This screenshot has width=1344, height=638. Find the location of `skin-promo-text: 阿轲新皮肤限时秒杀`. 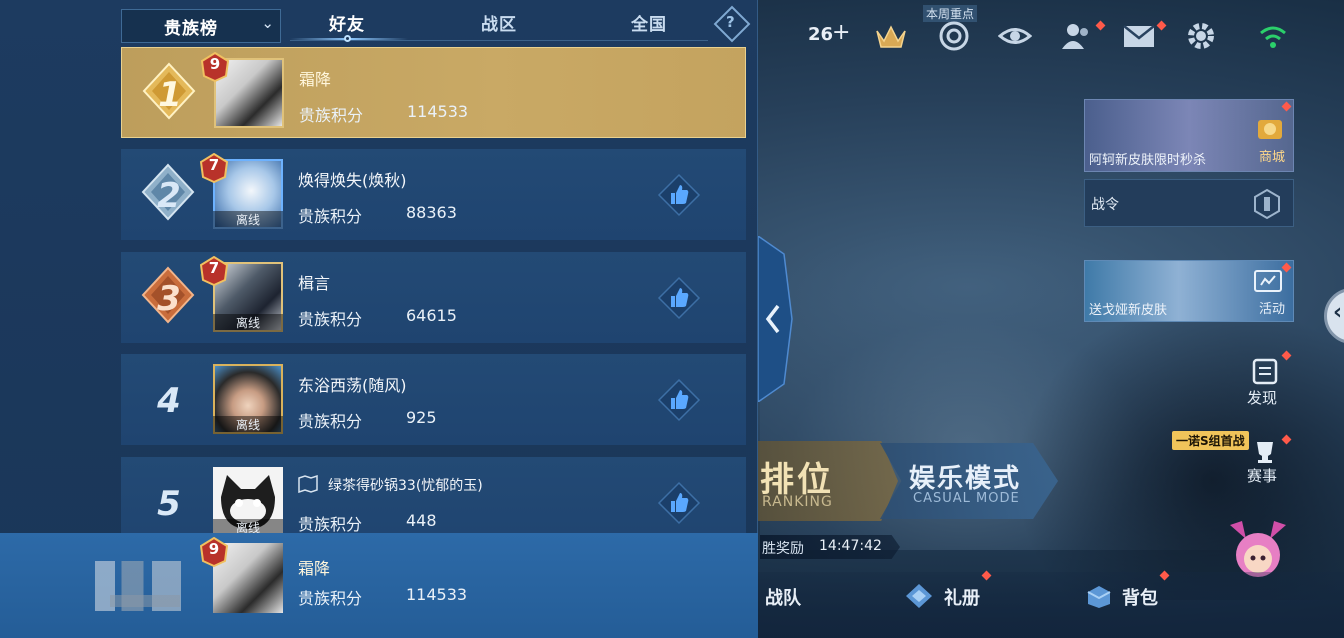

skin-promo-text: 阿轲新皮肤限时秒杀 is located at coordinates (1148, 160).